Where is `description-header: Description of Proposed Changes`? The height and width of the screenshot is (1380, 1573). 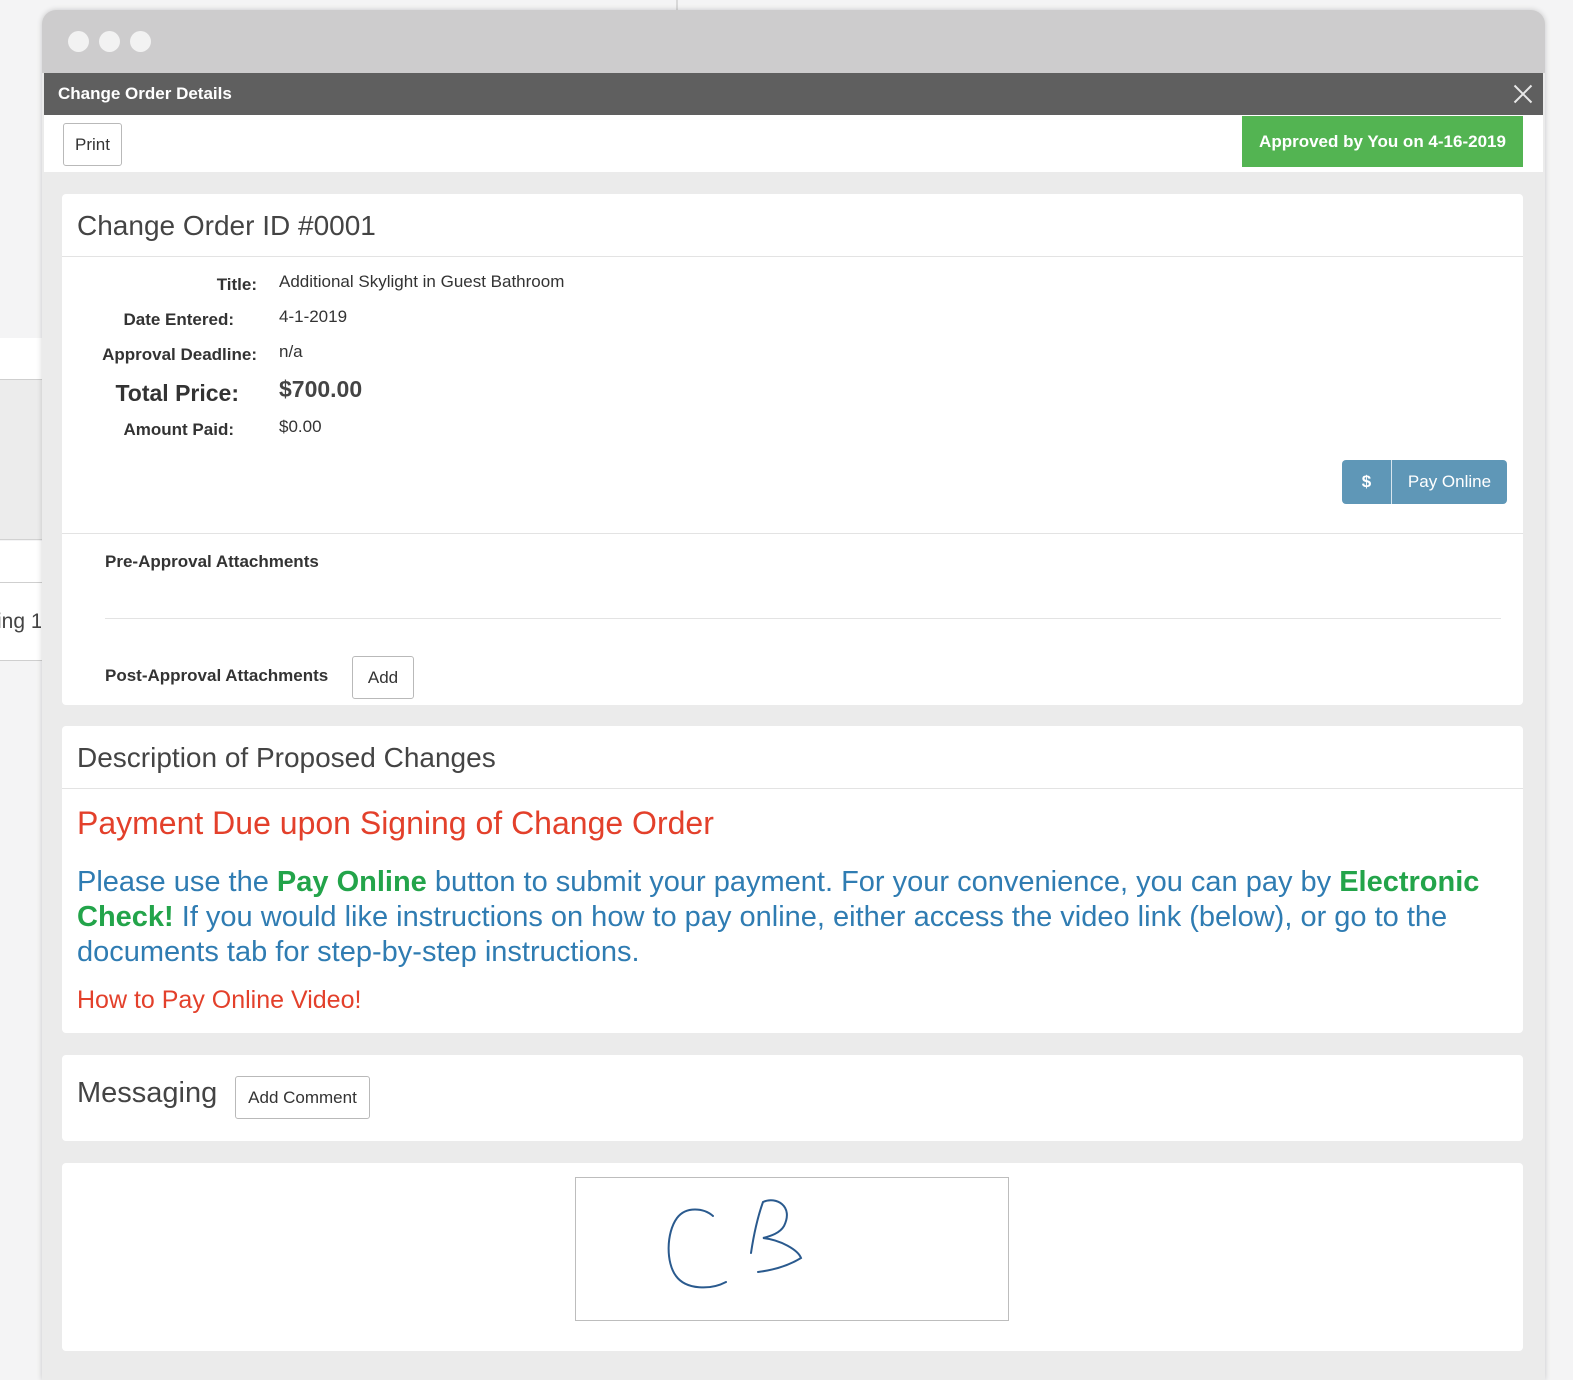
description-header: Description of Proposed Changes is located at coordinates (792, 757).